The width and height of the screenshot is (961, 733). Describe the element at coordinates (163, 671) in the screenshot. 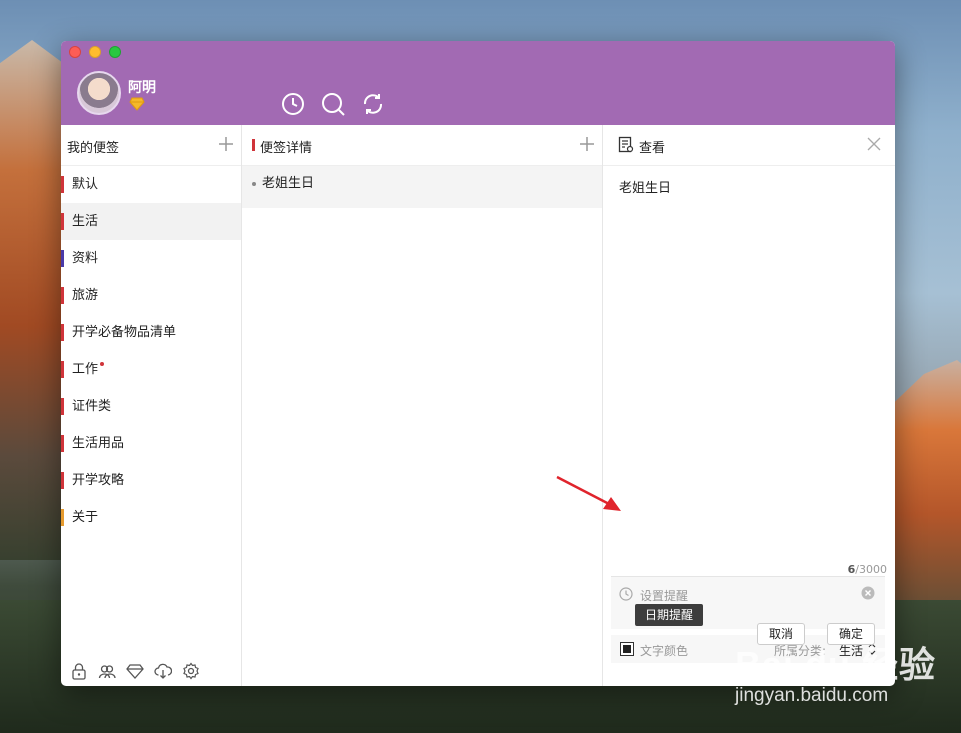

I see `cloud-download-icon` at that location.